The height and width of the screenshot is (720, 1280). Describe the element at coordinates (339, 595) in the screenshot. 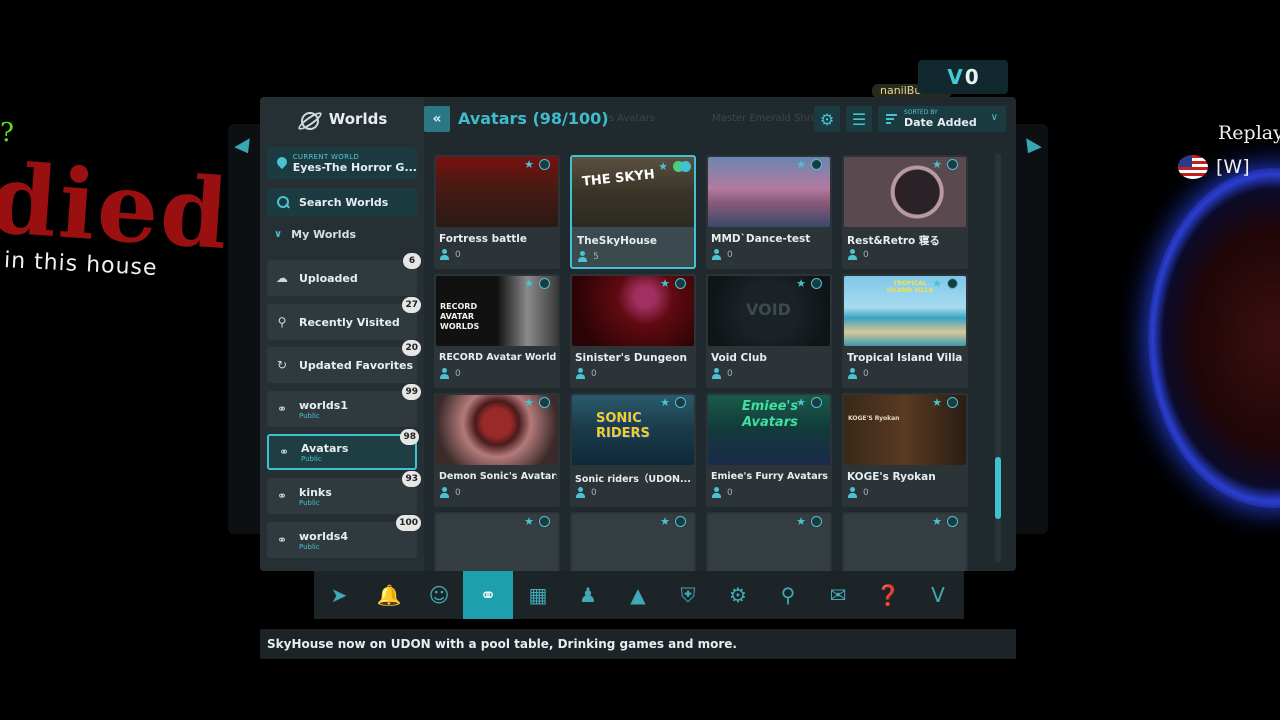

I see `nav-launch: ➤` at that location.